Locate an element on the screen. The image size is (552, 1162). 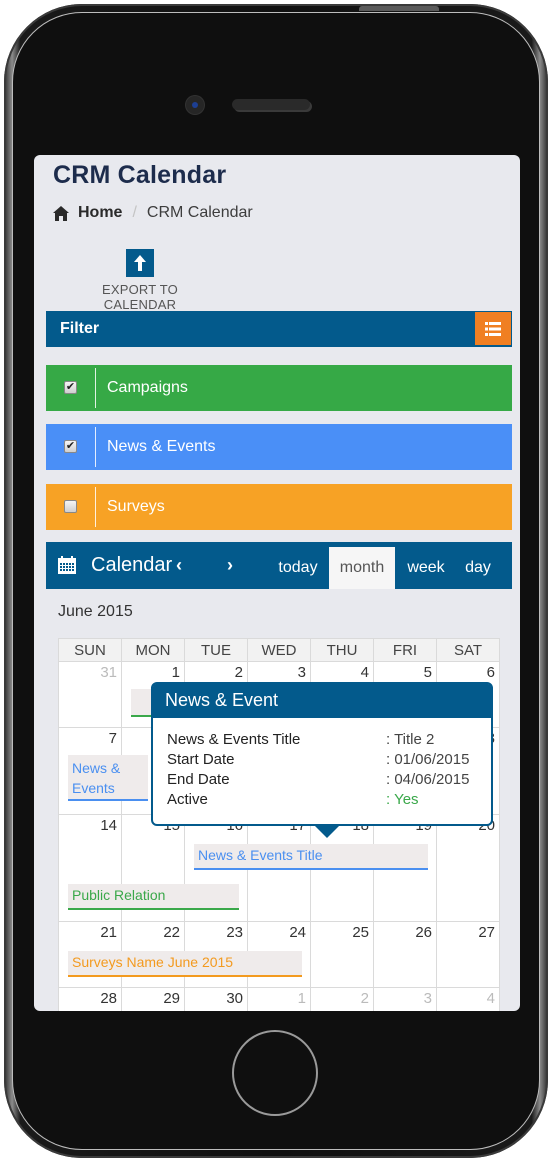
today-button: today is located at coordinates (298, 568).